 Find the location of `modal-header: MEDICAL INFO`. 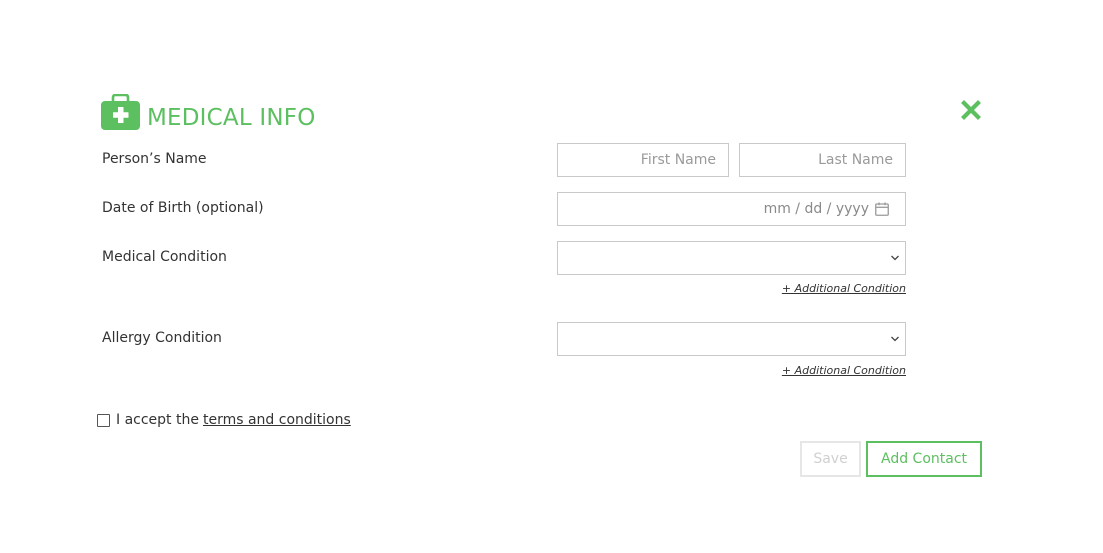

modal-header: MEDICAL INFO is located at coordinates (208, 109).